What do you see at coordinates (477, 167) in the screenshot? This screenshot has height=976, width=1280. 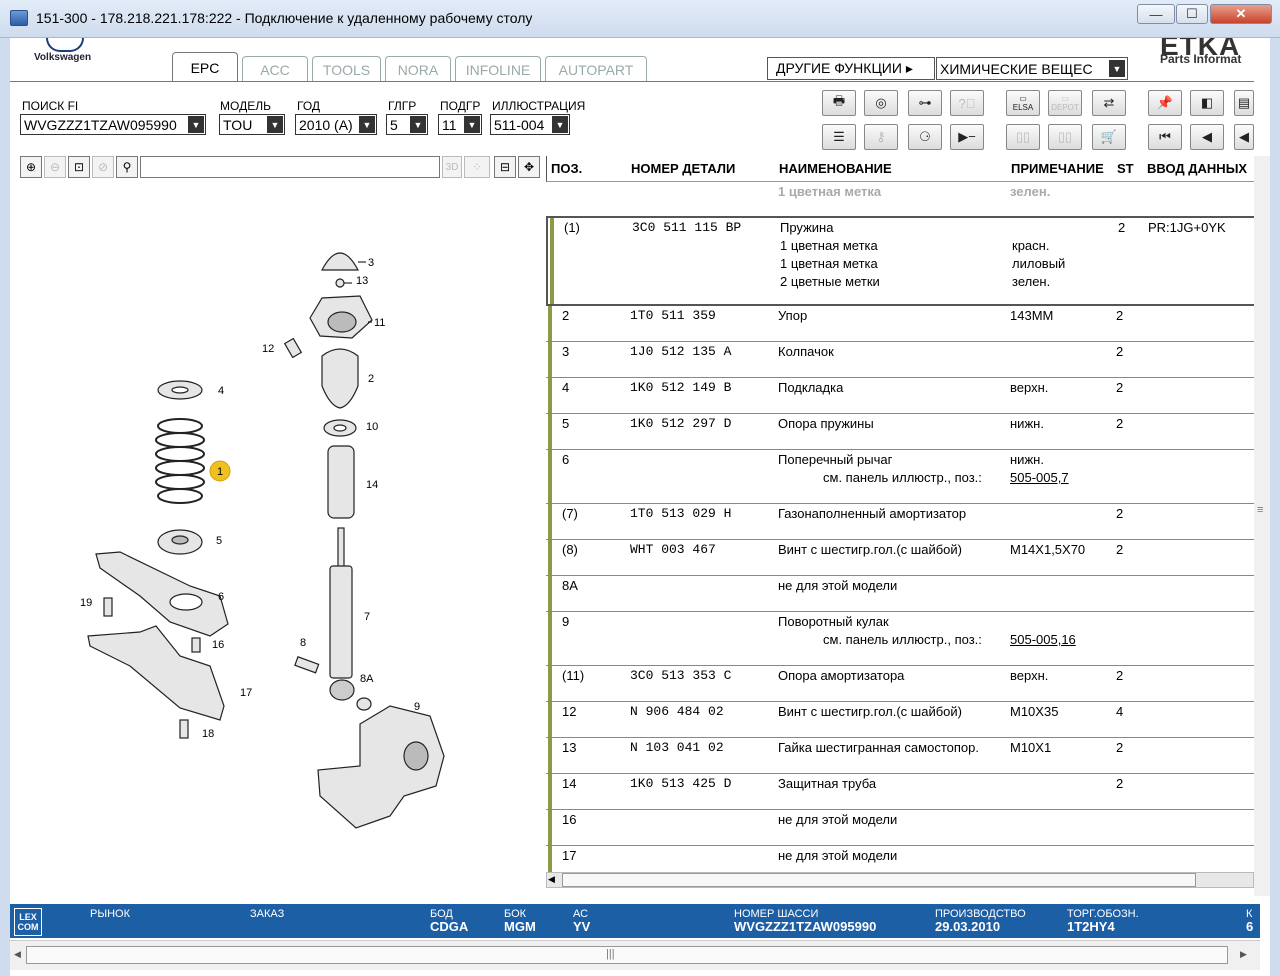 I see `hotspot-icon: ⁘` at bounding box center [477, 167].